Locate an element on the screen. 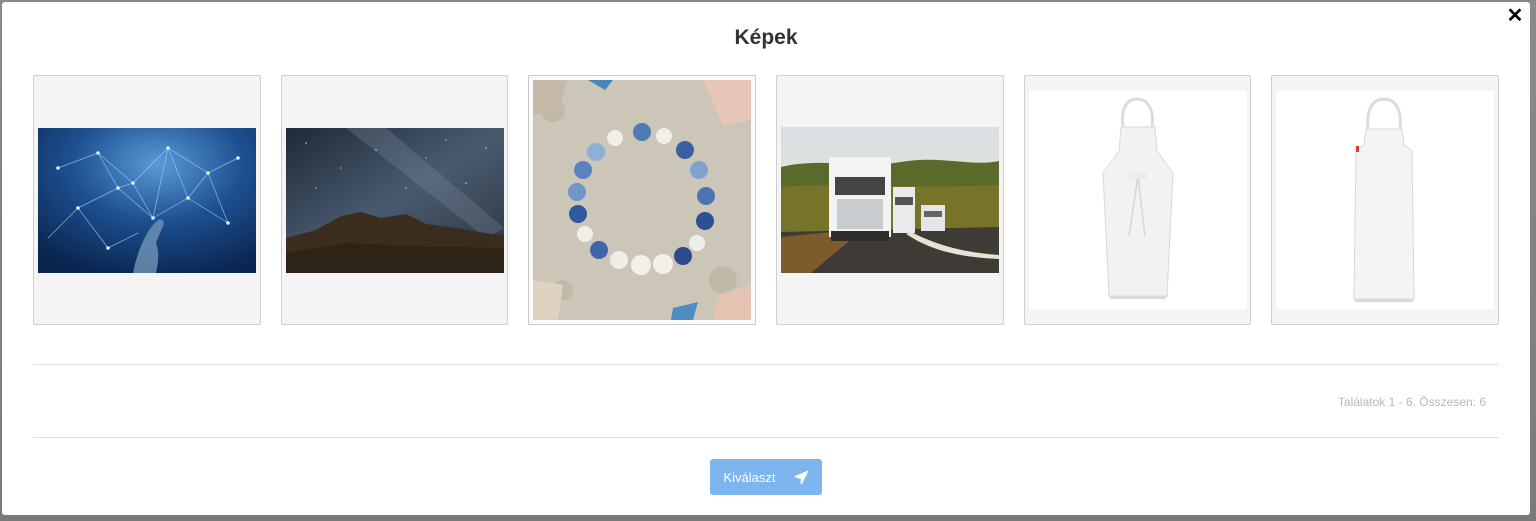 This screenshot has height=521, width=1536. trucks-road-image is located at coordinates (890, 200).